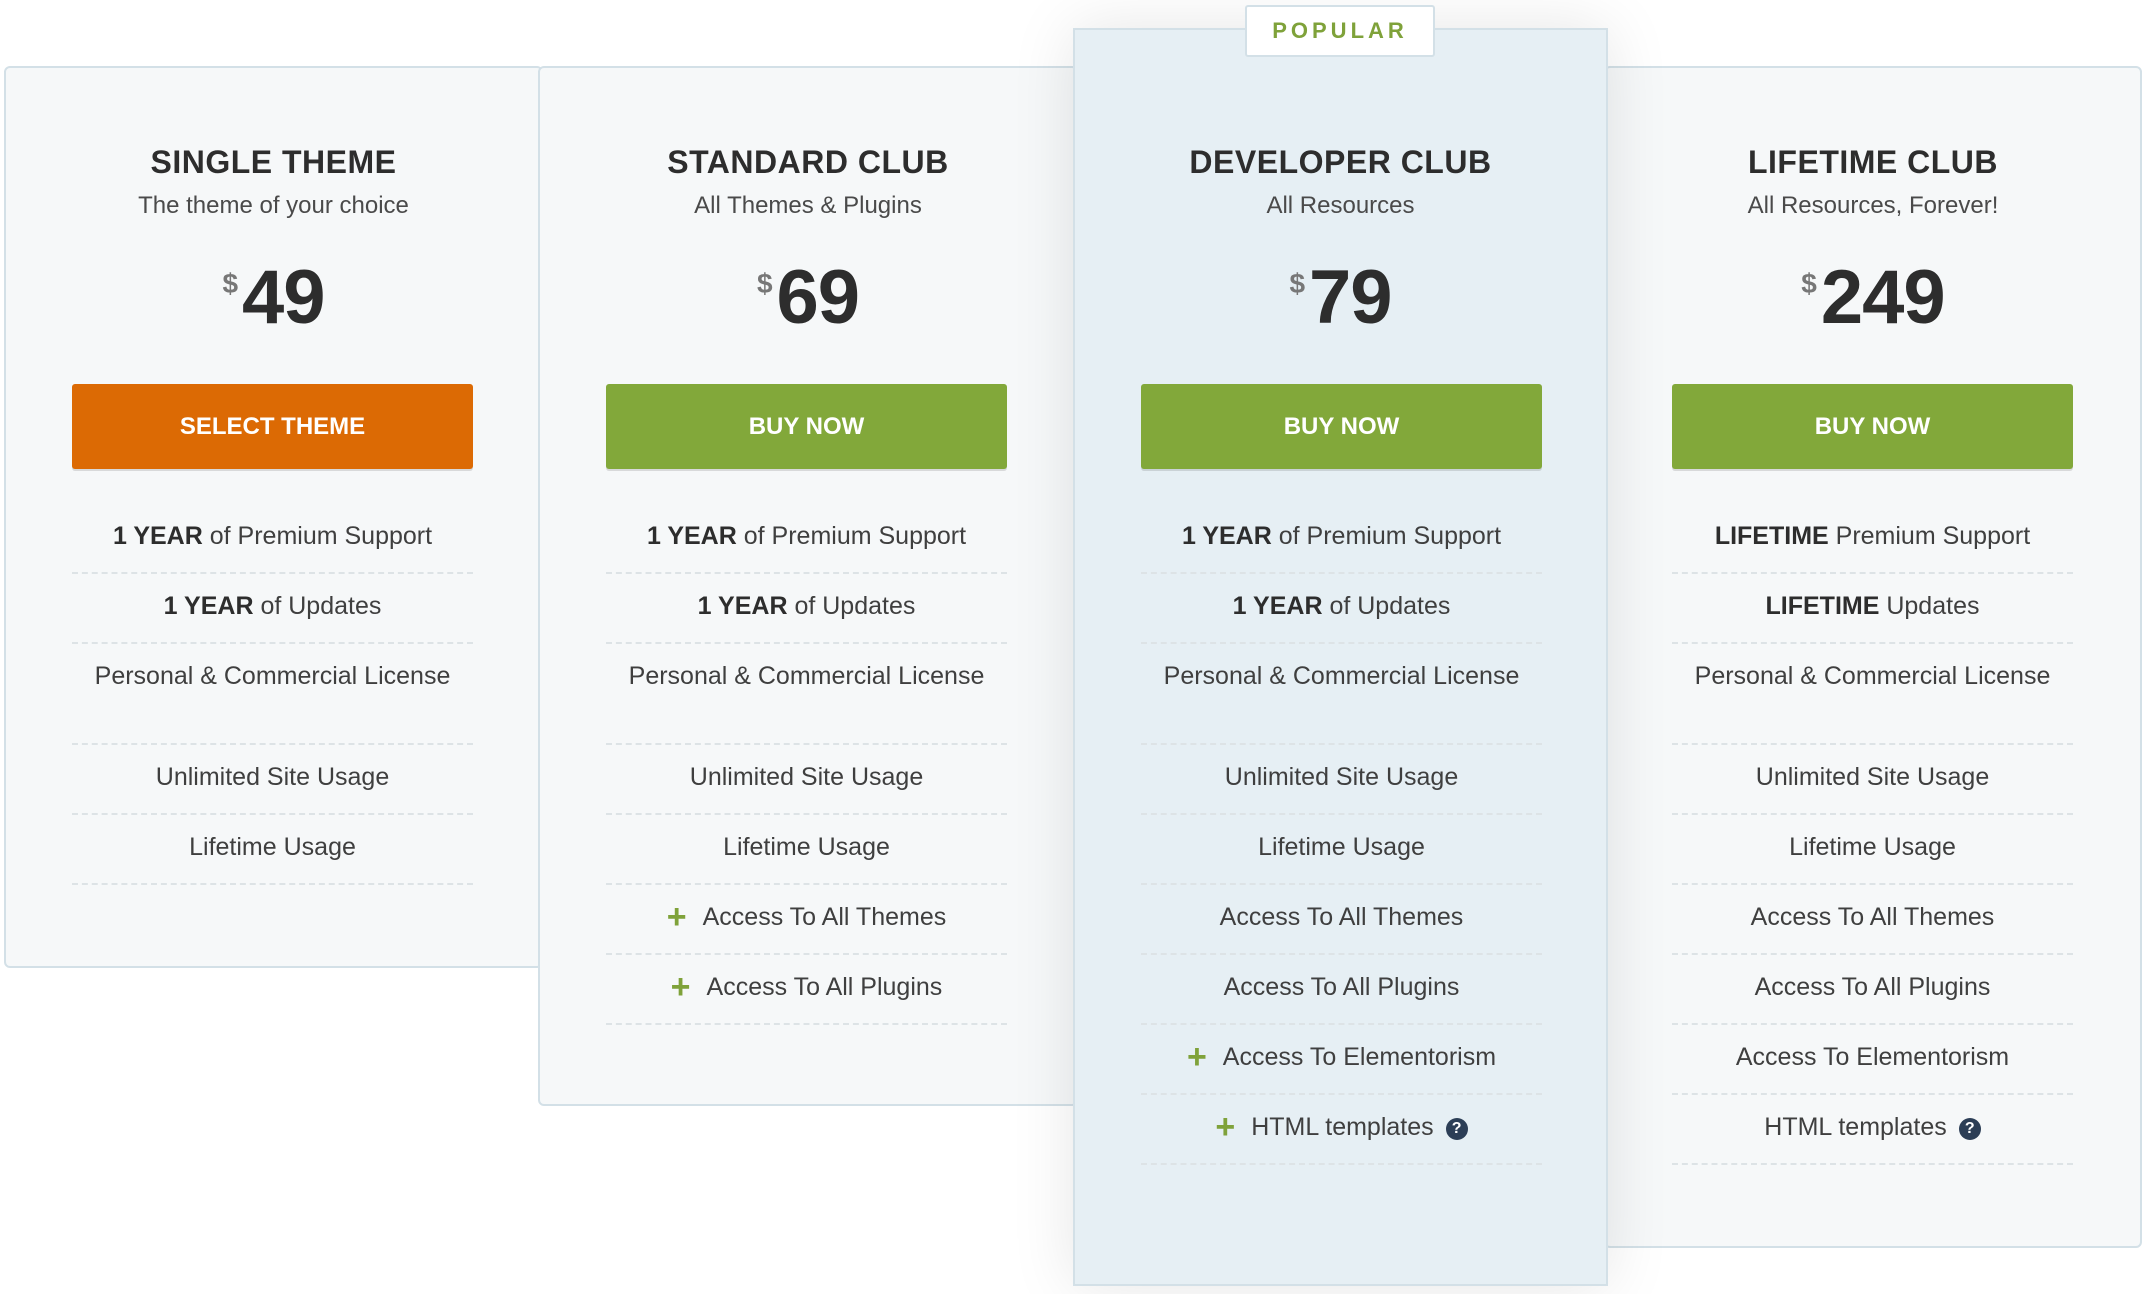 Image resolution: width=2146 pixels, height=1294 pixels. Describe the element at coordinates (1872, 1060) in the screenshot. I see `feature-elementorism: Access To Elementorism` at that location.